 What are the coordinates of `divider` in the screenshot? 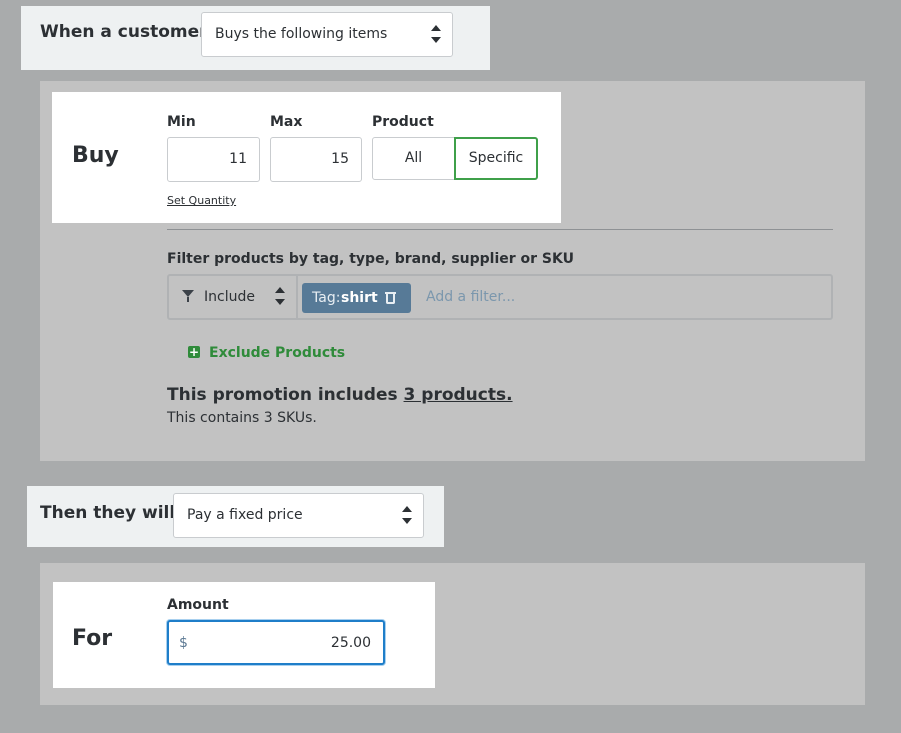 It's located at (500, 229).